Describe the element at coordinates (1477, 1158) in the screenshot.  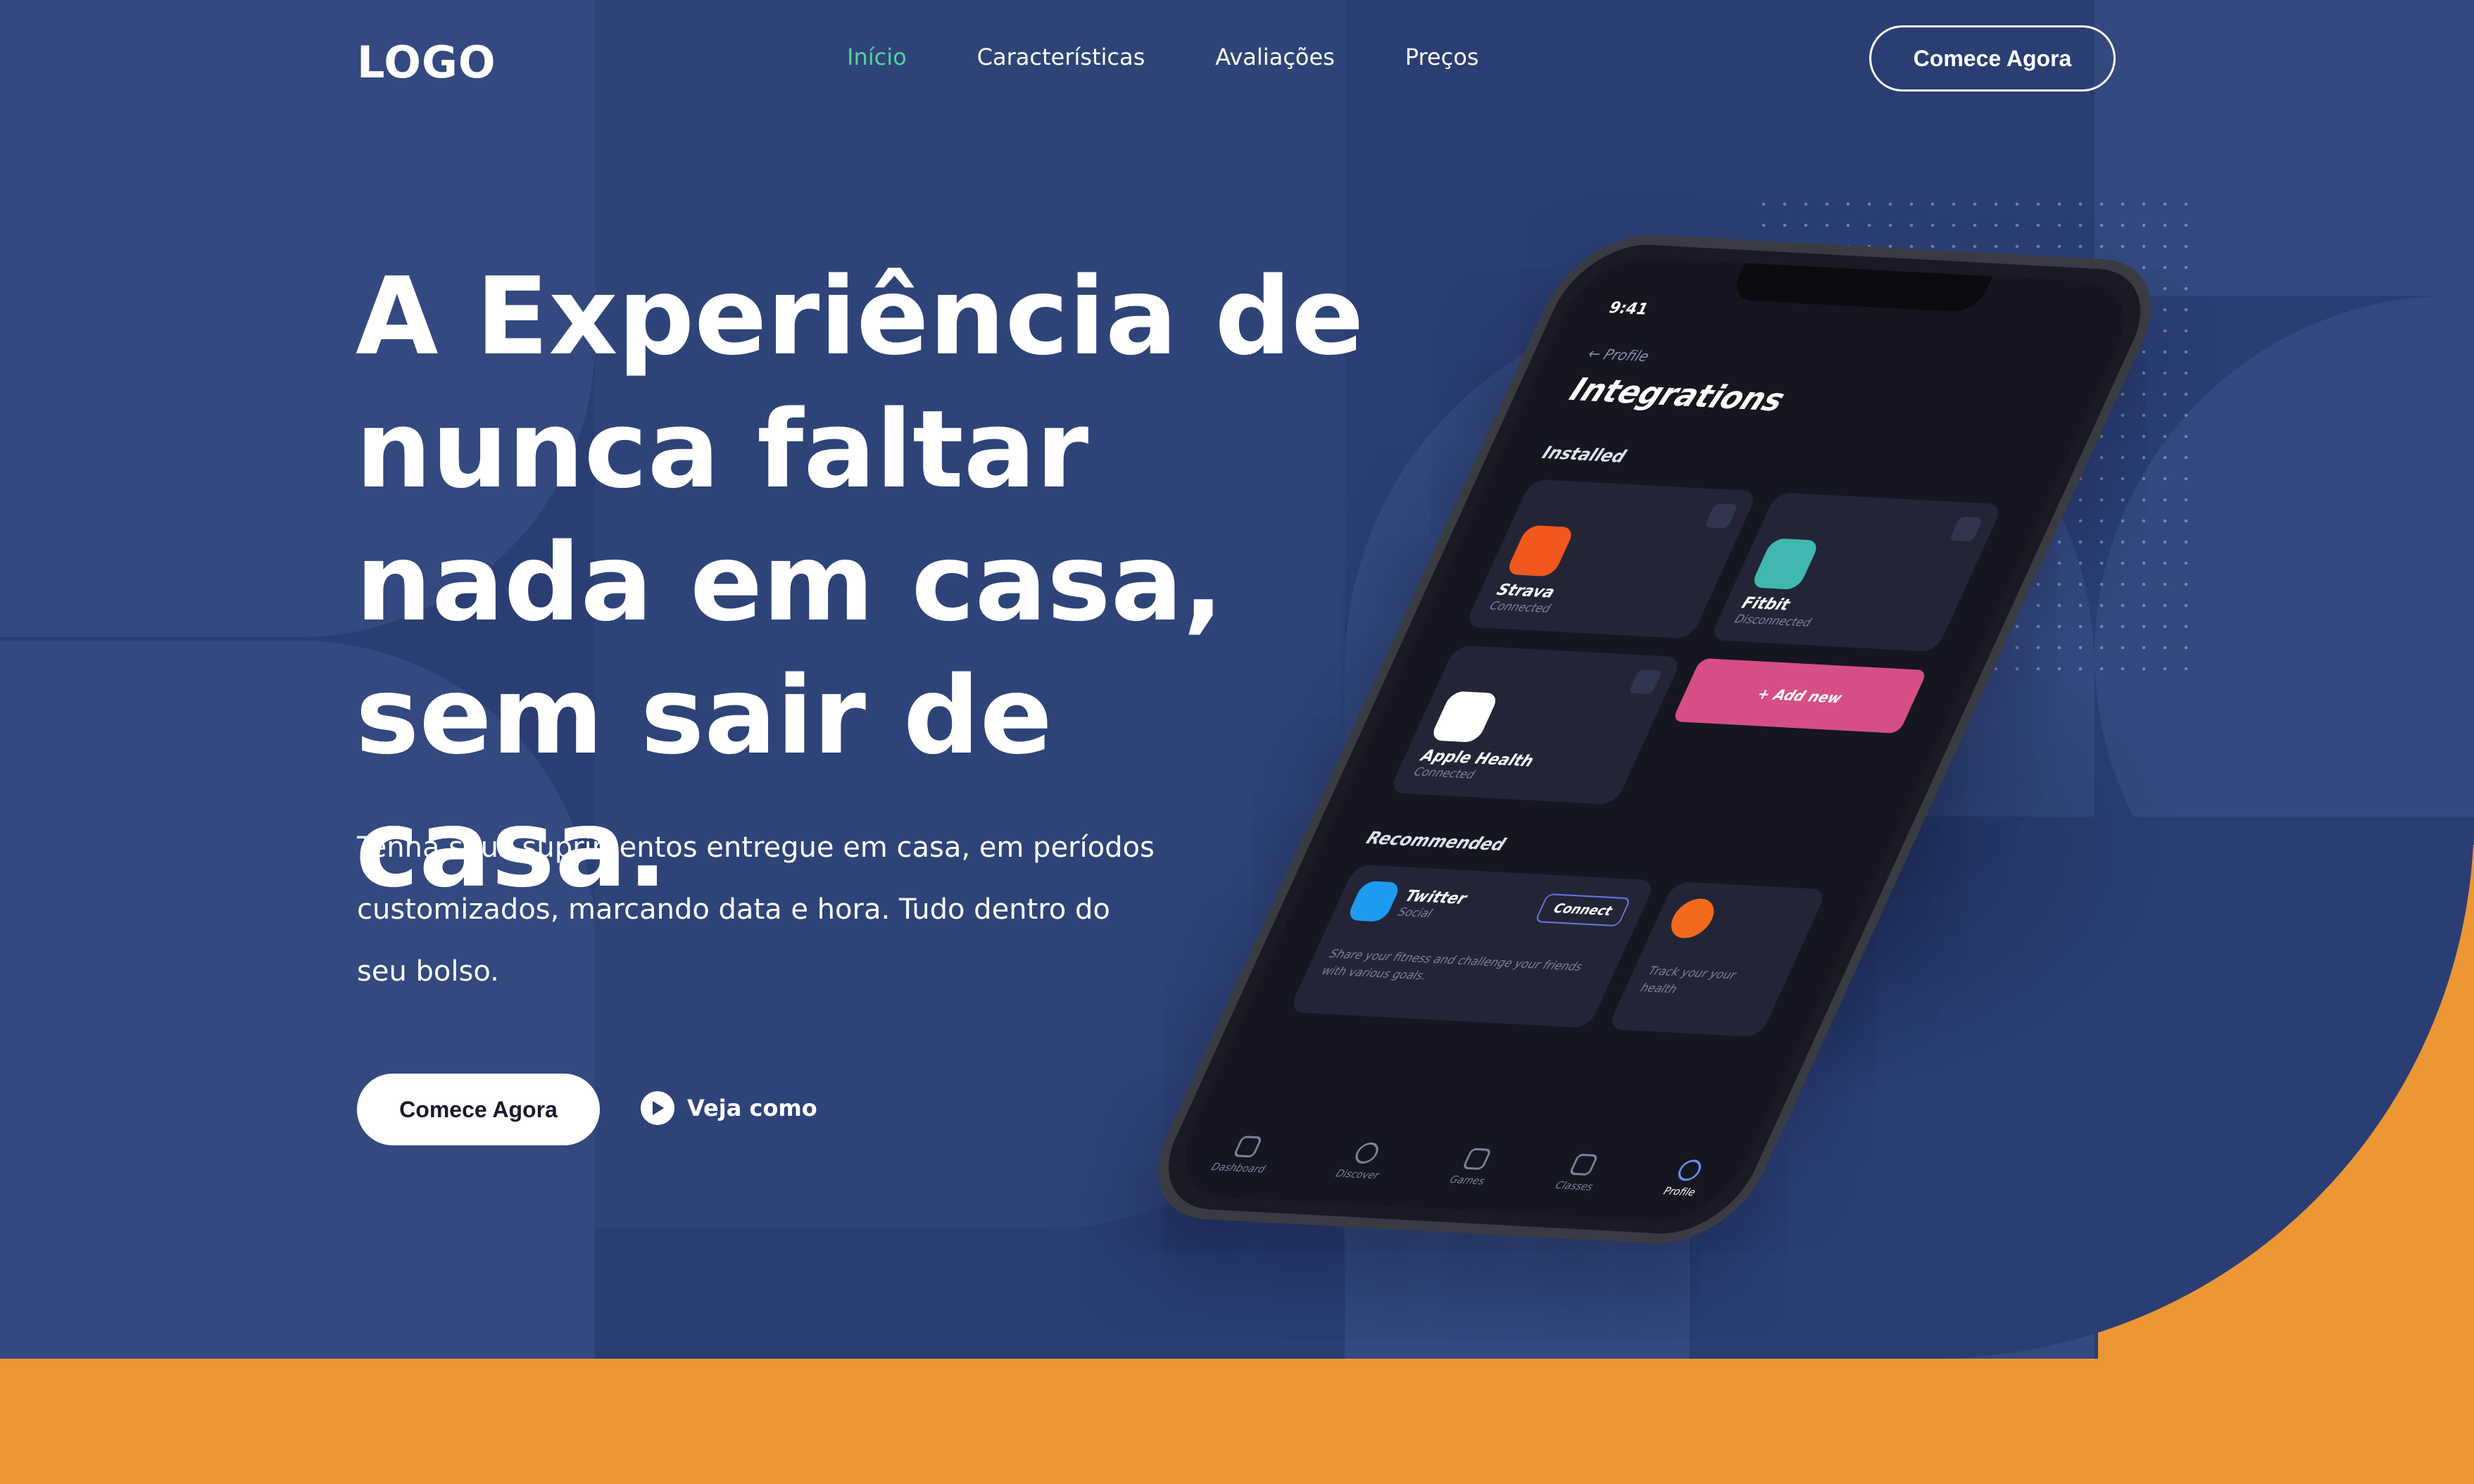
I see `trophy-icon` at that location.